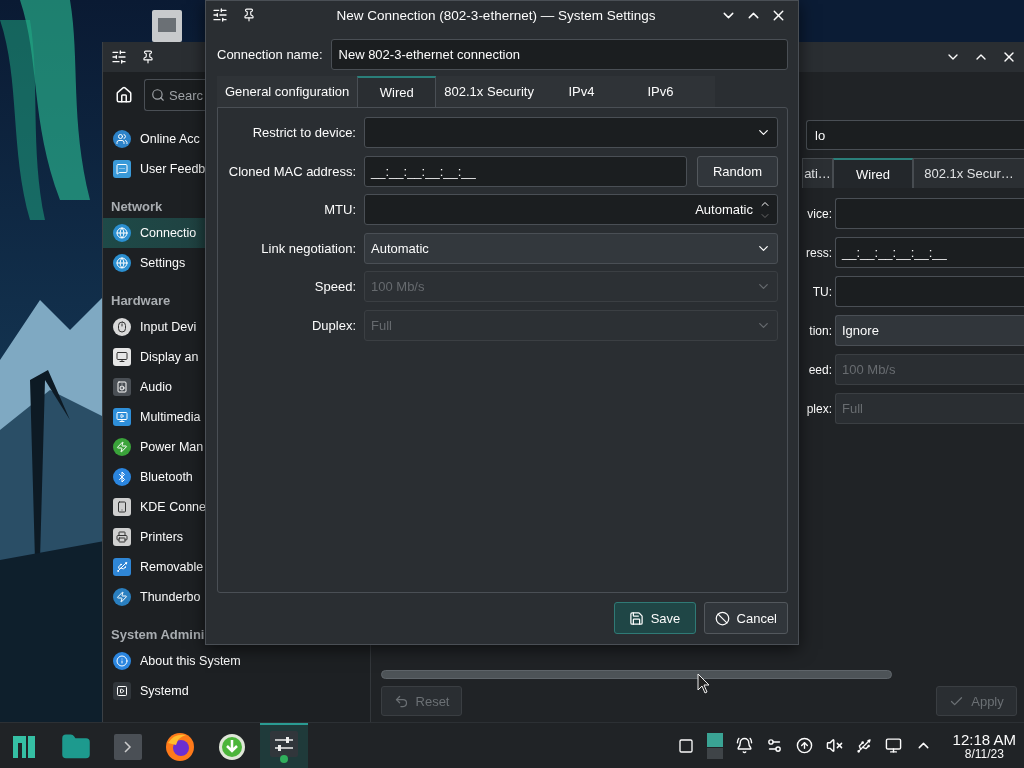 The height and width of the screenshot is (768, 1024). Describe the element at coordinates (496, 15) in the screenshot. I see `window-title: New Connection (802-3-ethernet) — System Settings` at that location.